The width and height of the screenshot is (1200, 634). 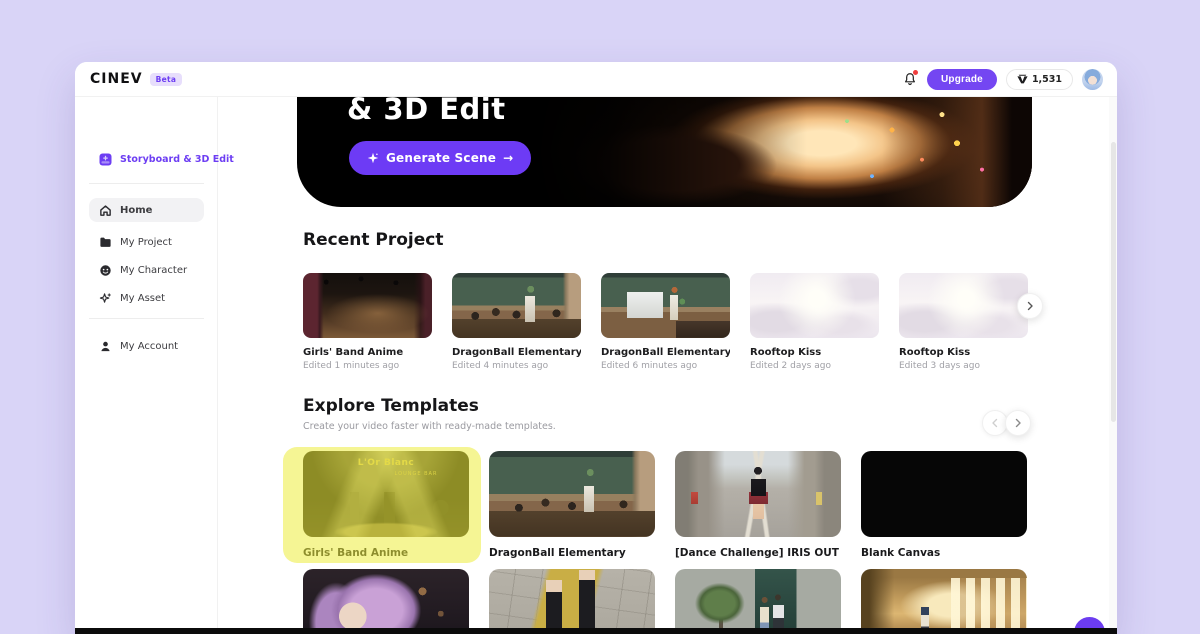 I want to click on hero-banner: & 3D Edit Generate Scene →, so click(x=664, y=152).